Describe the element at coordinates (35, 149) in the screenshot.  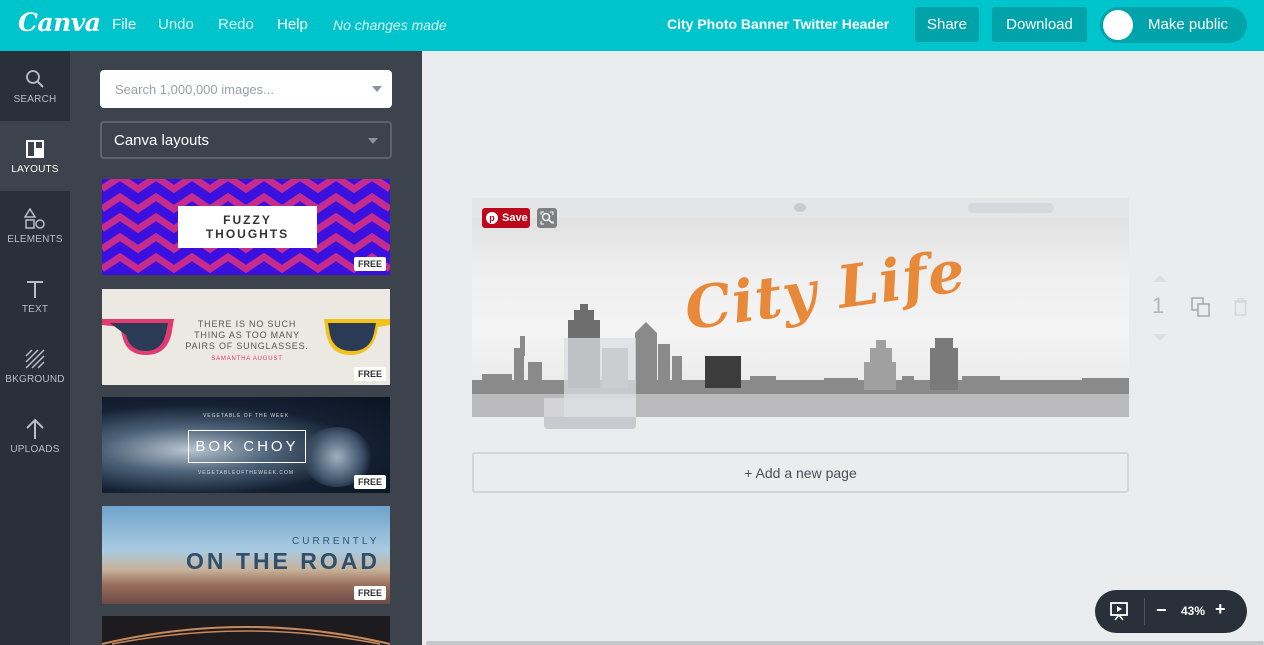
I see `layouts-icon` at that location.